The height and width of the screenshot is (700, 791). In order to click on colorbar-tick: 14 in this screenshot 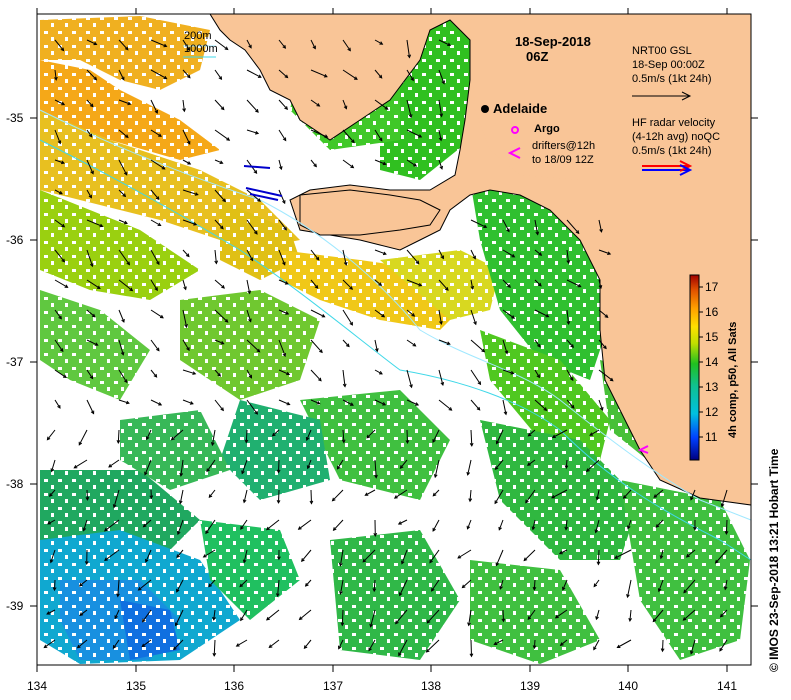, I will do `click(712, 362)`.